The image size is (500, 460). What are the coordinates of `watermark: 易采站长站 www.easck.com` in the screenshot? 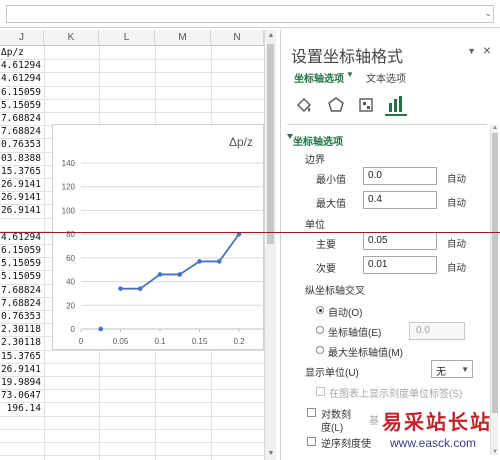 It's located at (430, 432).